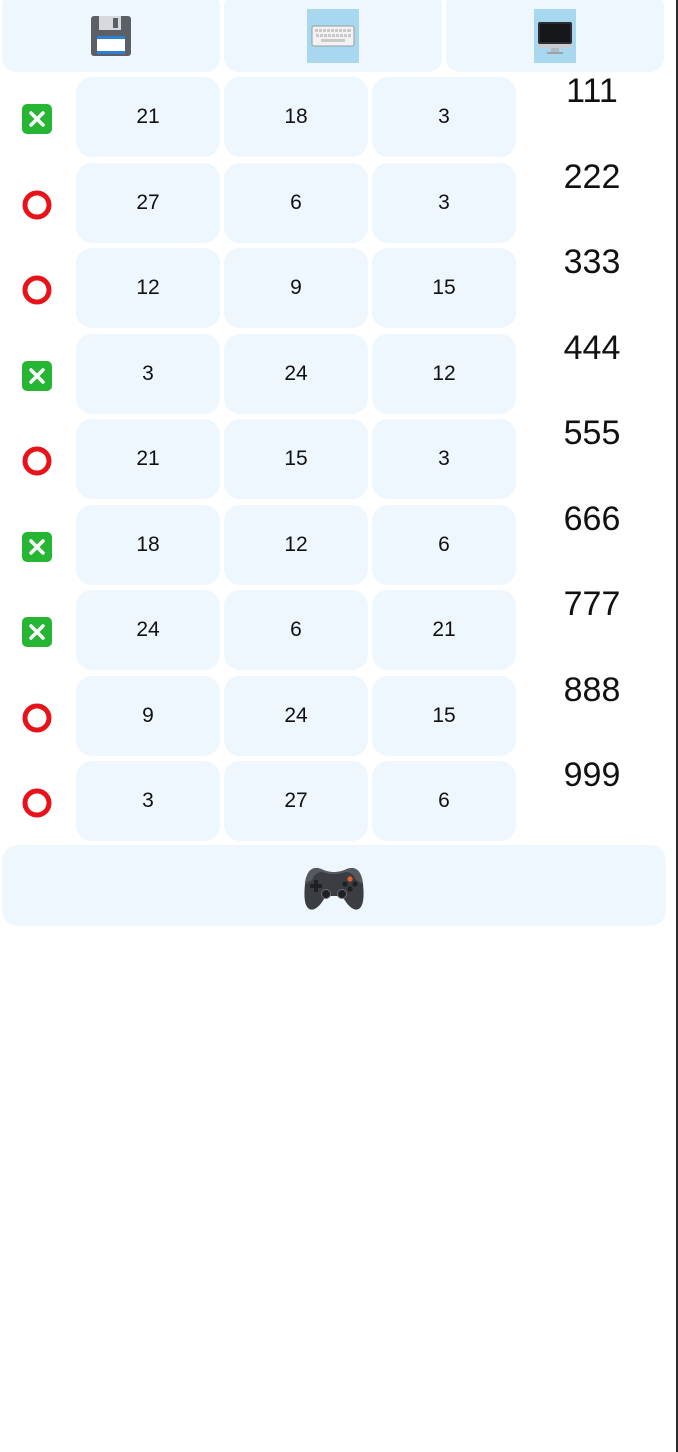  Describe the element at coordinates (592, 775) in the screenshot. I see `row-label: 999` at that location.